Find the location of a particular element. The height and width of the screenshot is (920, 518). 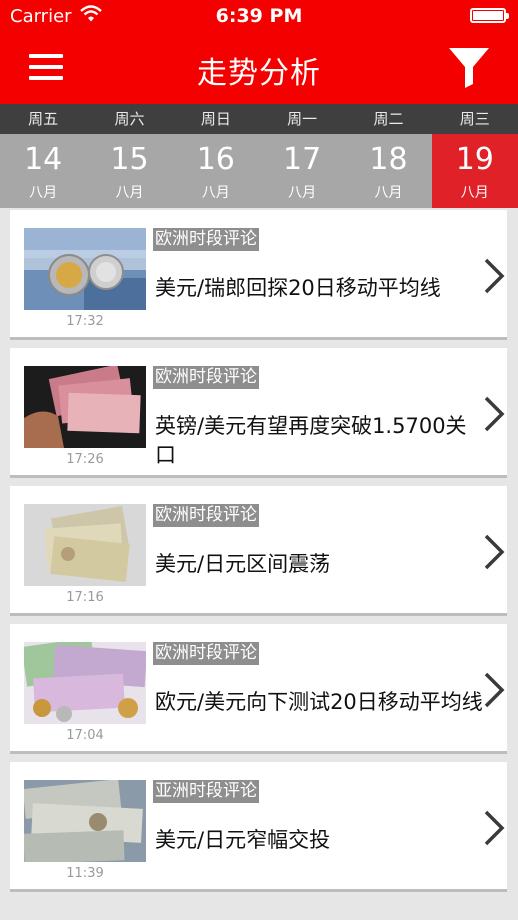

filter-icon is located at coordinates (469, 67).